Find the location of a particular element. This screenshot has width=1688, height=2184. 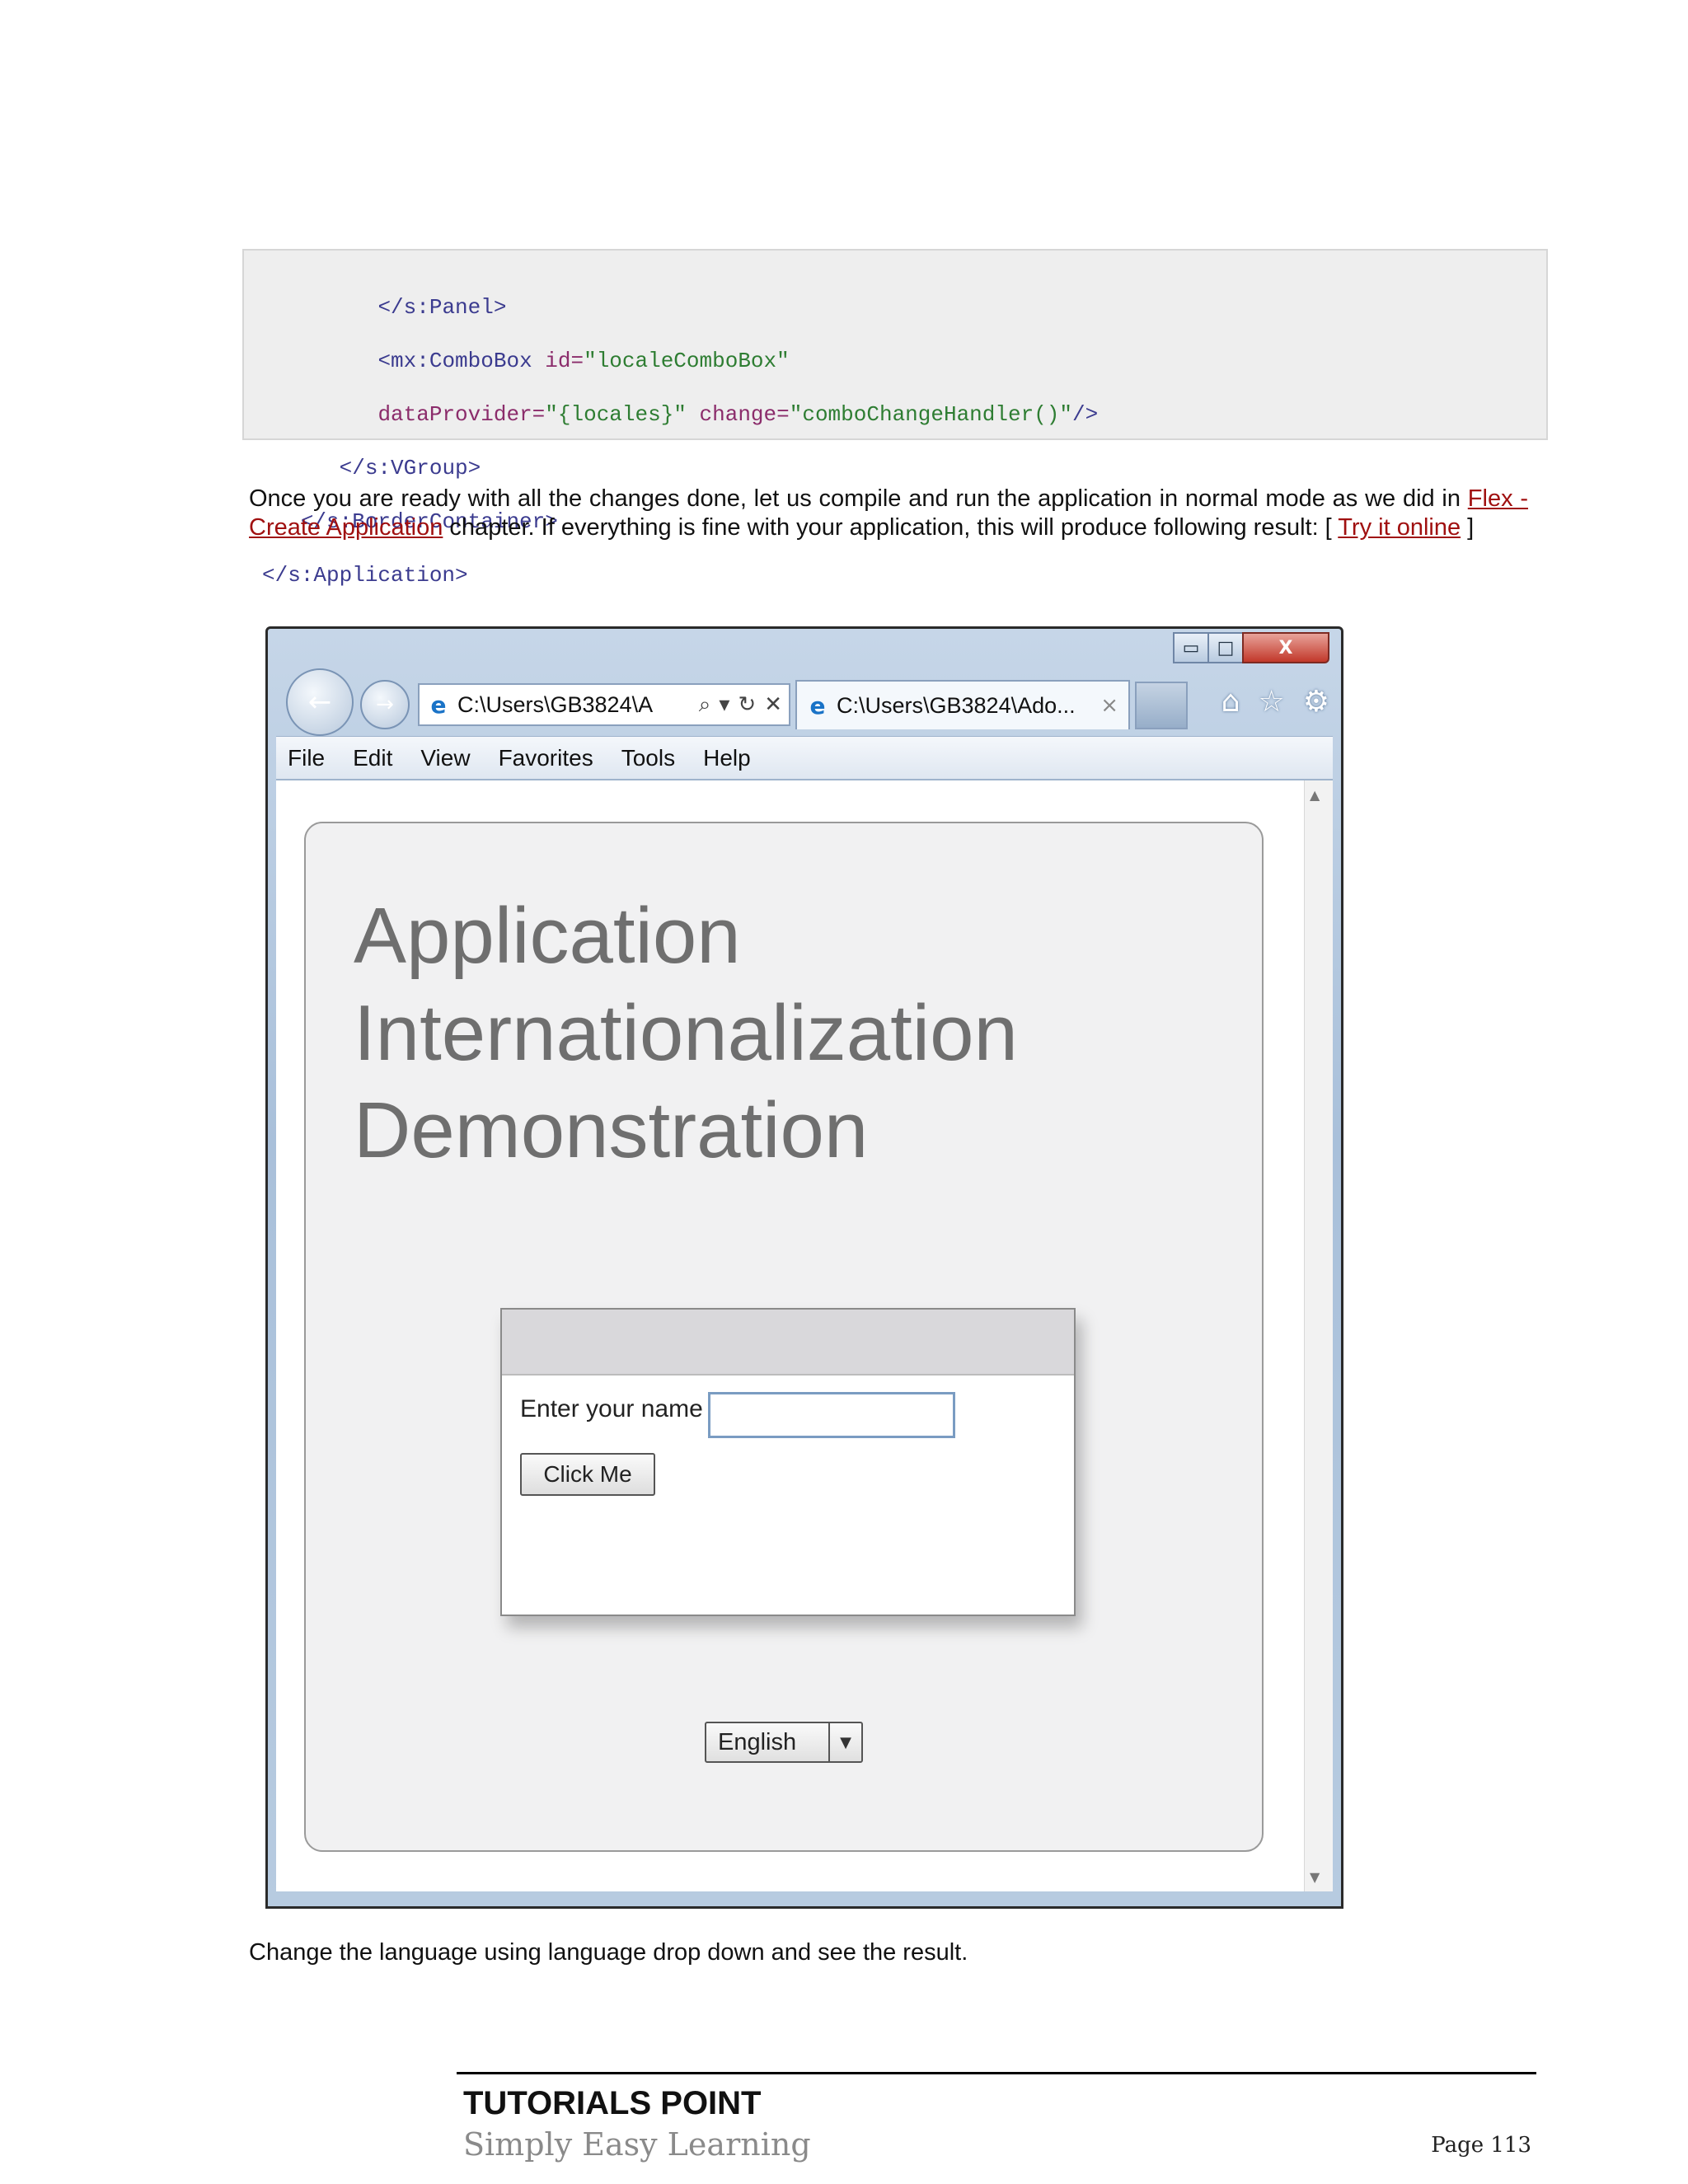

favorites-star-icon: ☆ is located at coordinates (1271, 702).